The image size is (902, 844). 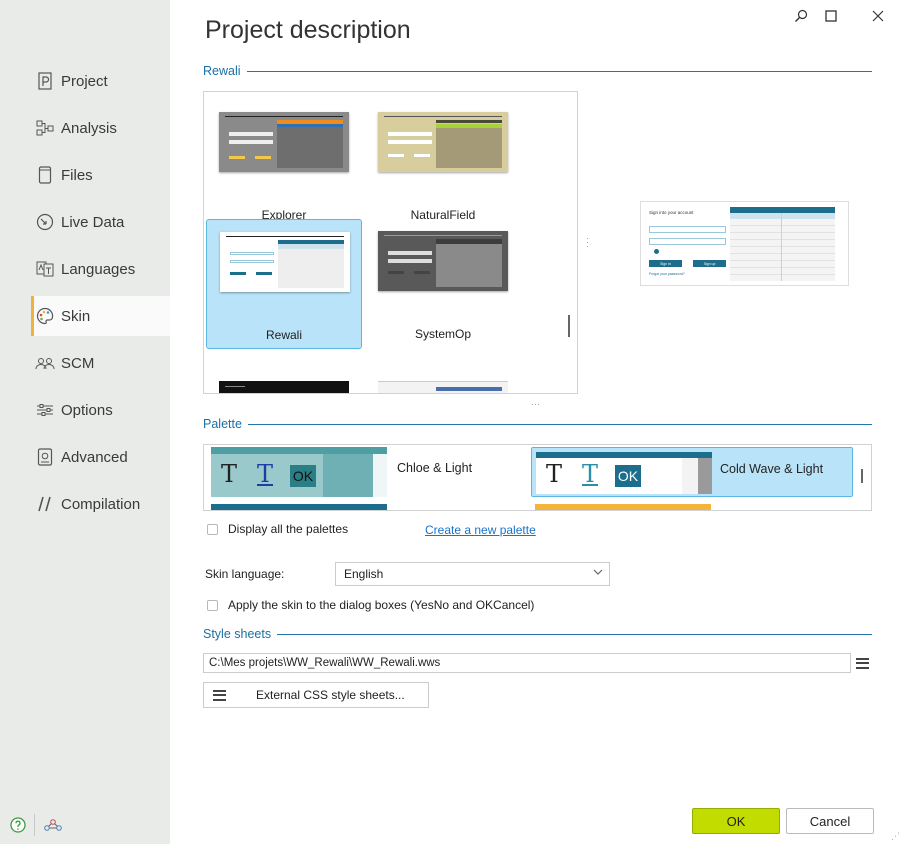 What do you see at coordinates (288, 529) in the screenshot?
I see `checkbox-label: Display all the palettes` at bounding box center [288, 529].